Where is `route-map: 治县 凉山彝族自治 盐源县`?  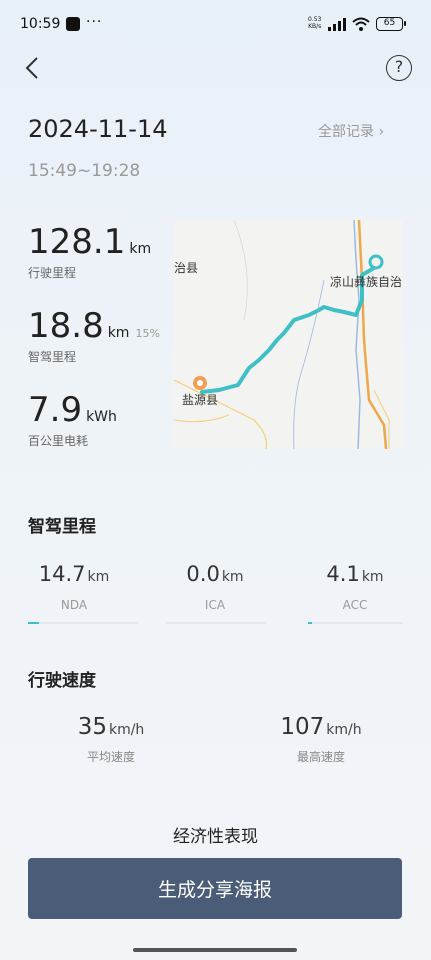
route-map: 治县 凉山彝族自治 盐源县 is located at coordinates (288, 334).